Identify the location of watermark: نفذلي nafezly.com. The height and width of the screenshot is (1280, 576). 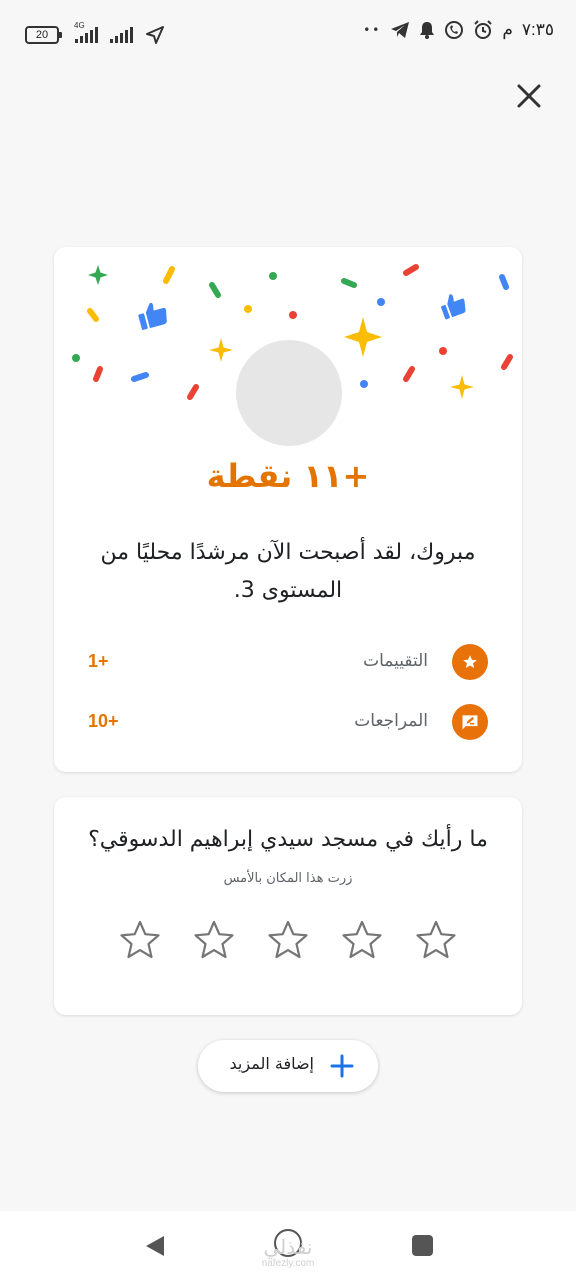
(288, 1253).